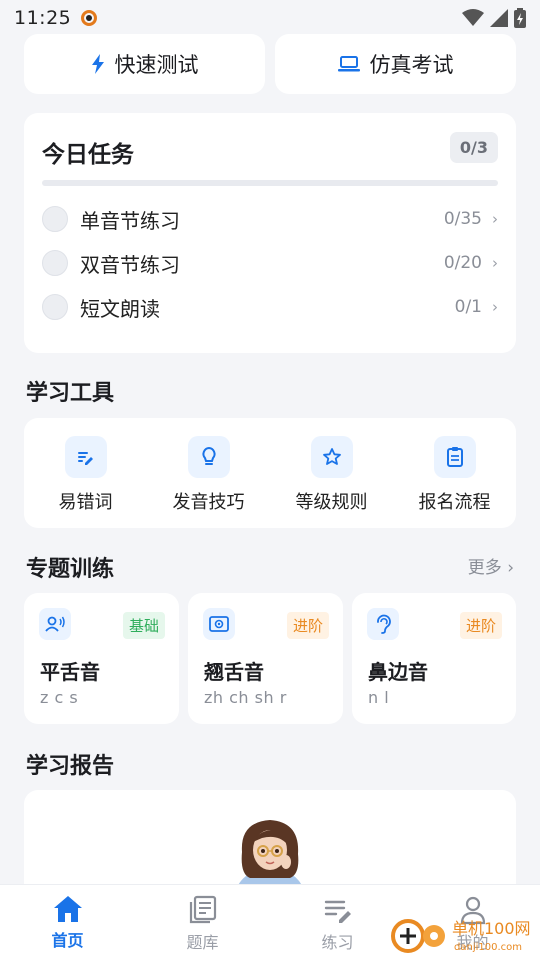  I want to click on tool-level-rules: 等级规则, so click(331, 473).